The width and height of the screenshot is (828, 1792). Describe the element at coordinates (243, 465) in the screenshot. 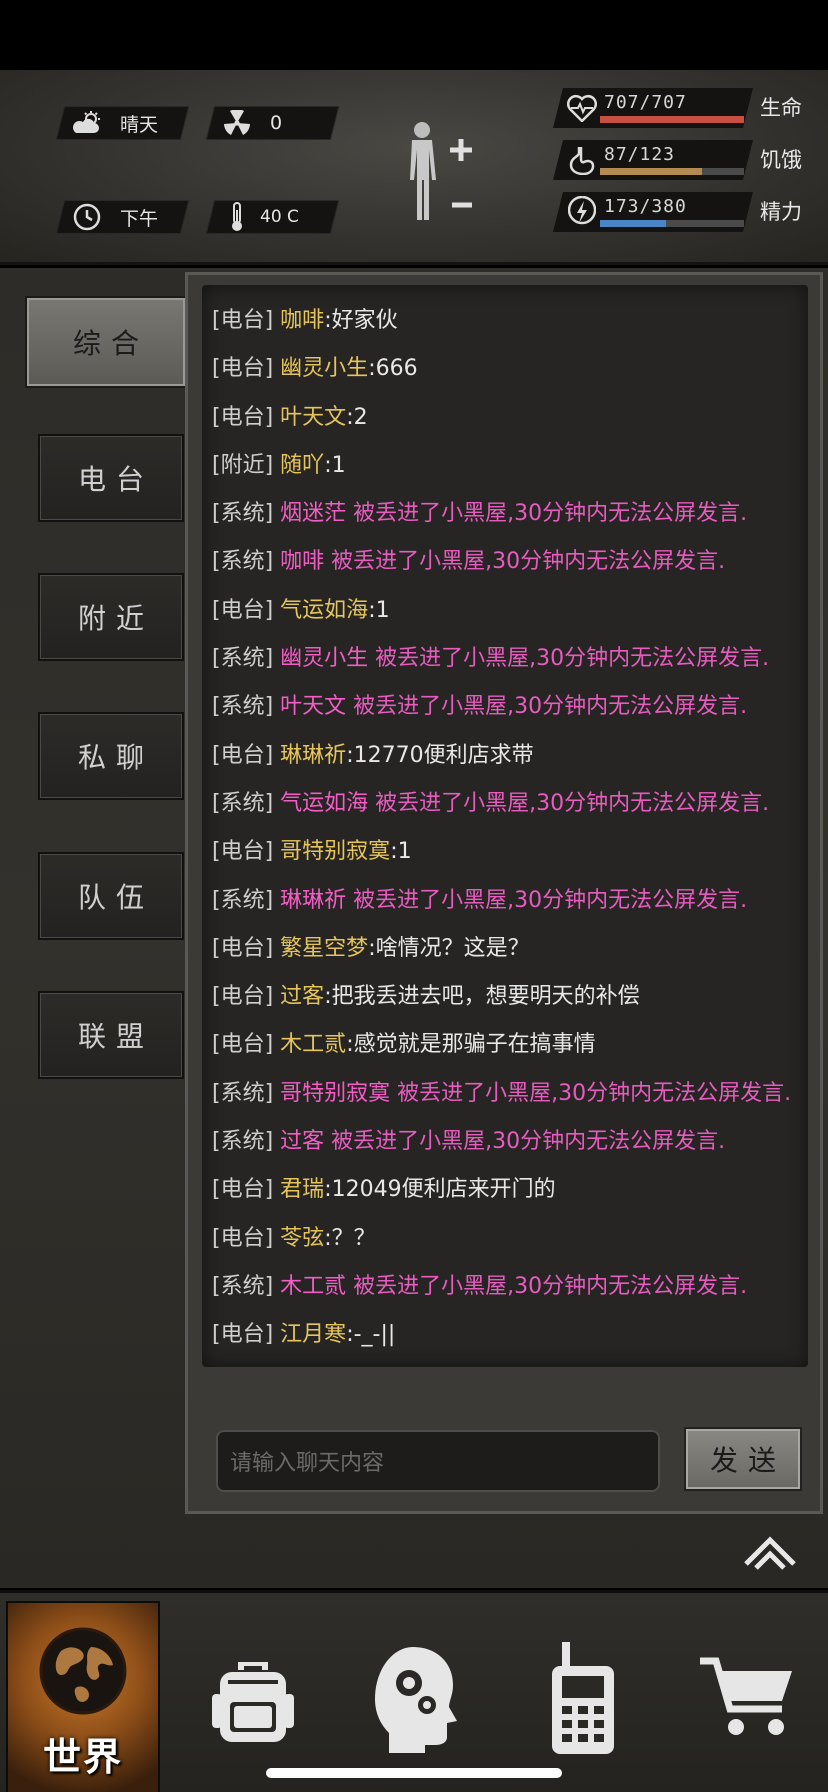

I see `message-channel: [附近]` at that location.